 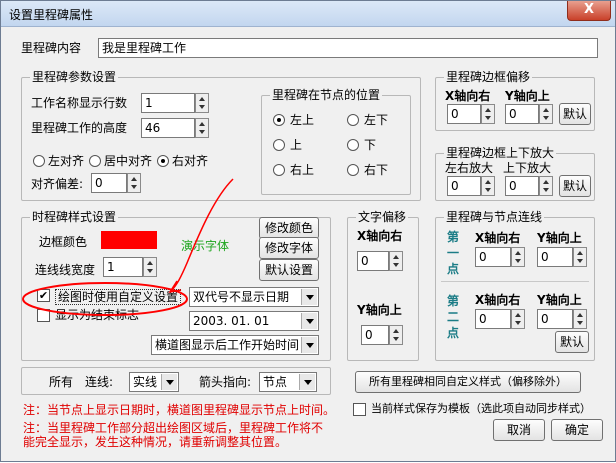 What do you see at coordinates (105, 299) in the screenshot?
I see `annotation-circle` at bounding box center [105, 299].